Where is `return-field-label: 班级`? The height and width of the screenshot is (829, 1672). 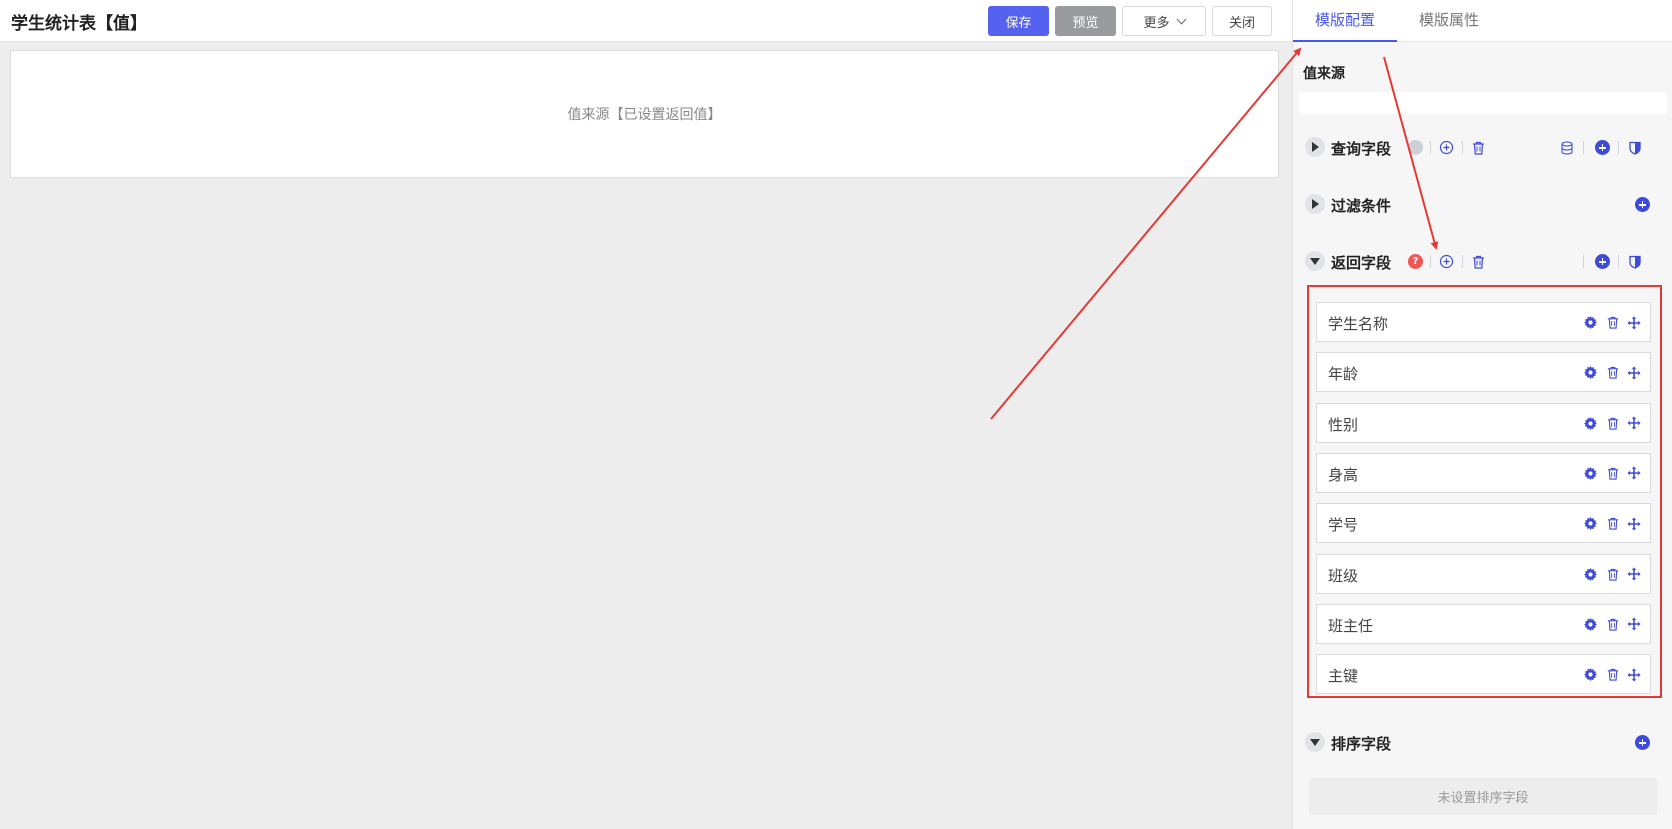 return-field-label: 班级 is located at coordinates (1343, 575).